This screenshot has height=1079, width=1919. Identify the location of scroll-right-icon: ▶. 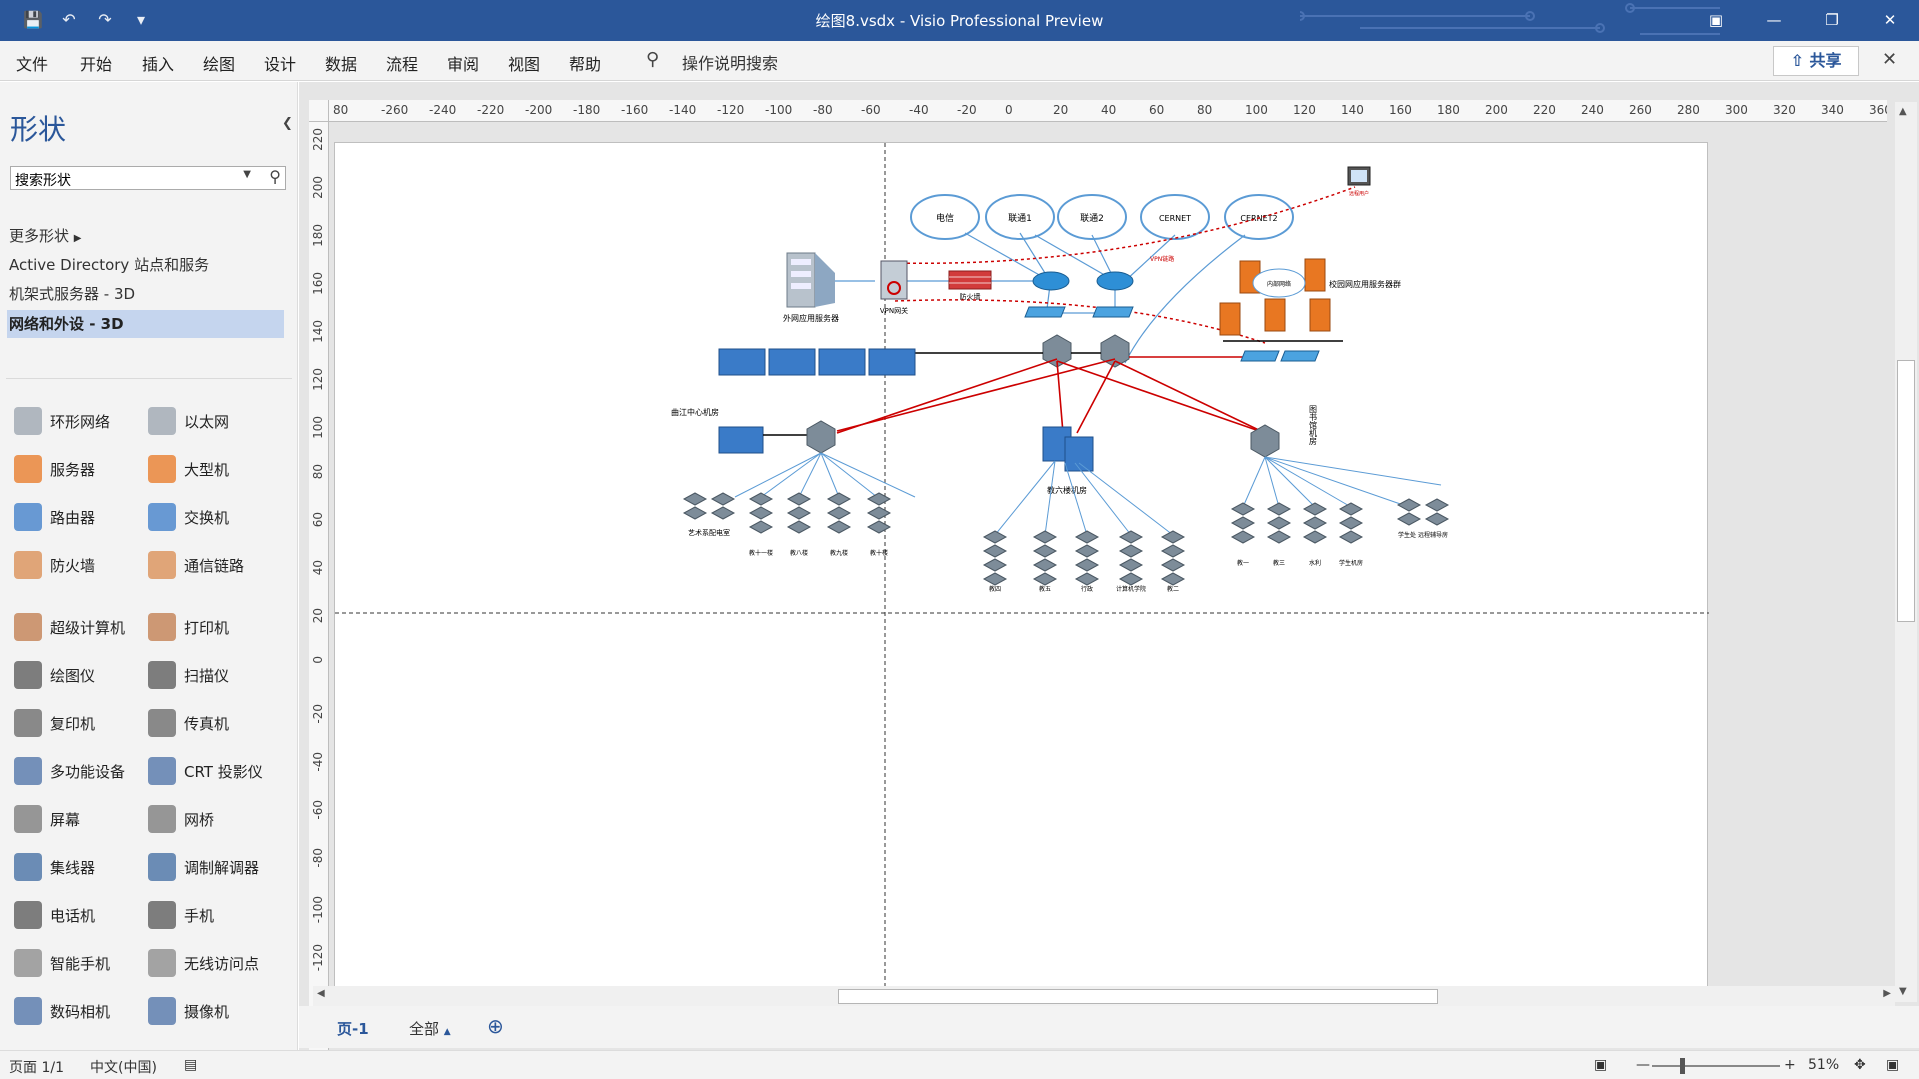
(1887, 993).